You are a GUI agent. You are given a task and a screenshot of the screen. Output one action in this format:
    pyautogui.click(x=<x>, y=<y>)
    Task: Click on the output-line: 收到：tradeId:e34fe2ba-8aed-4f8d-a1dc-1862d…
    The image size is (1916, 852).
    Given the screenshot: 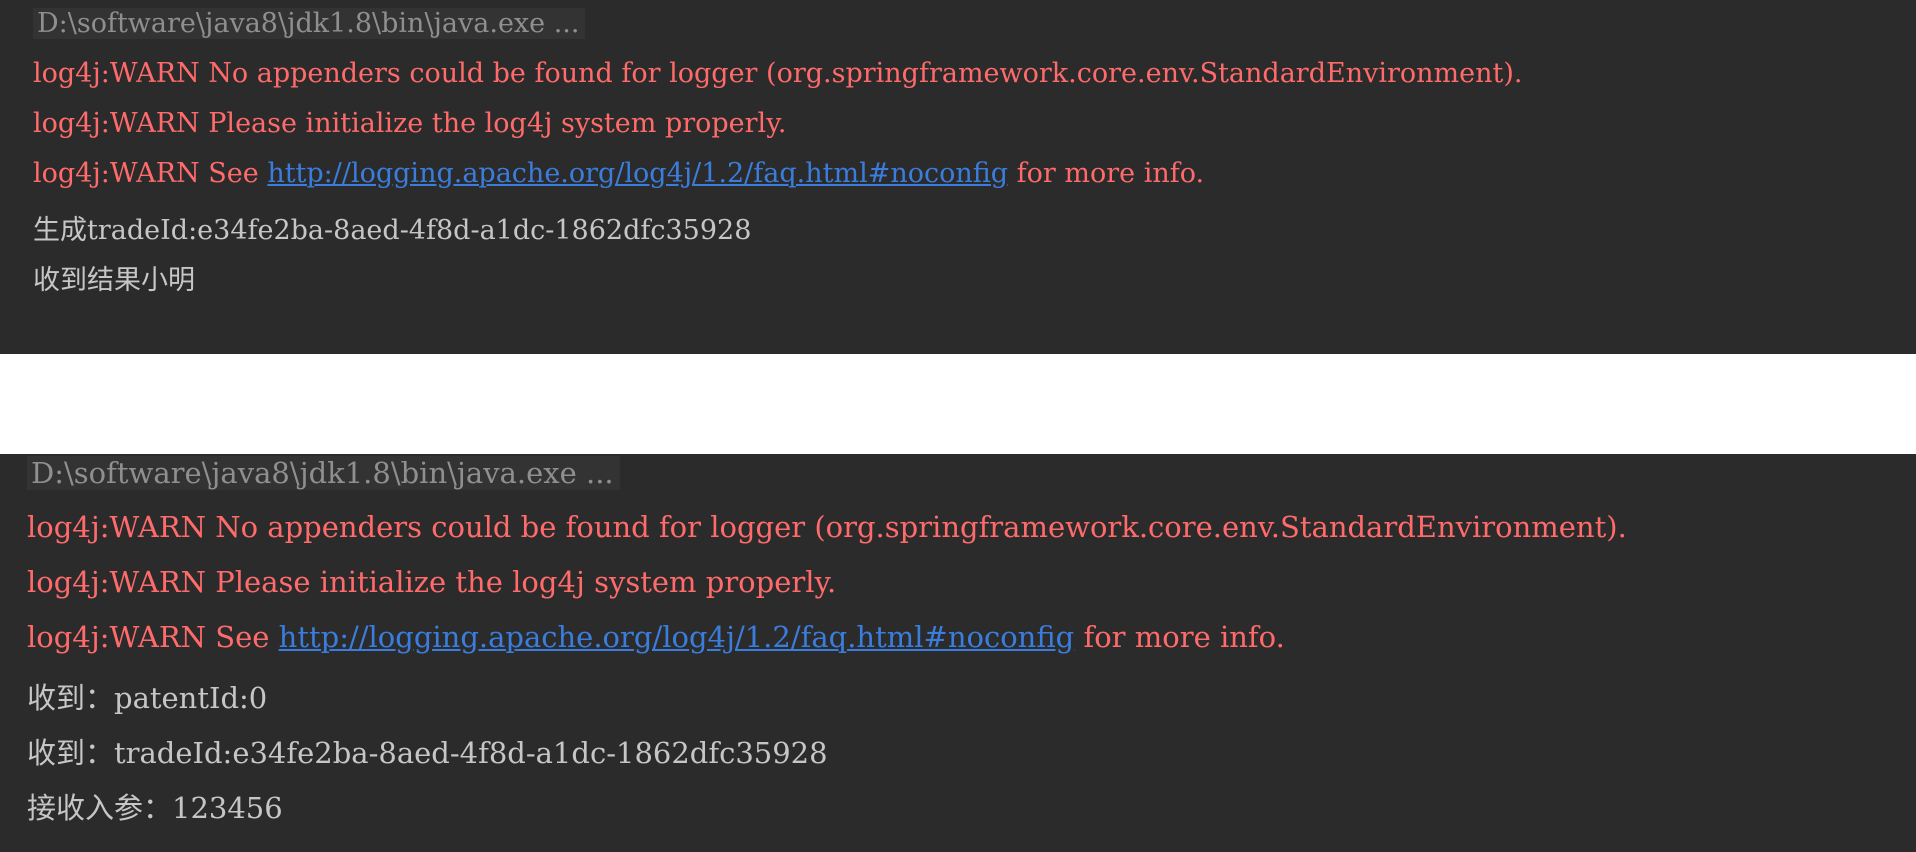 What is the action you would take?
    pyautogui.click(x=427, y=753)
    